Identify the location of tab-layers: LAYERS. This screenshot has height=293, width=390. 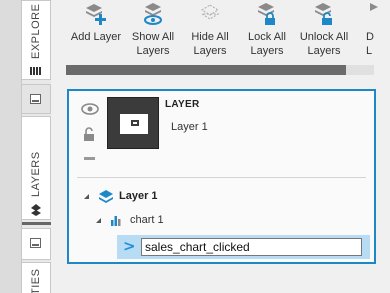
(36, 168).